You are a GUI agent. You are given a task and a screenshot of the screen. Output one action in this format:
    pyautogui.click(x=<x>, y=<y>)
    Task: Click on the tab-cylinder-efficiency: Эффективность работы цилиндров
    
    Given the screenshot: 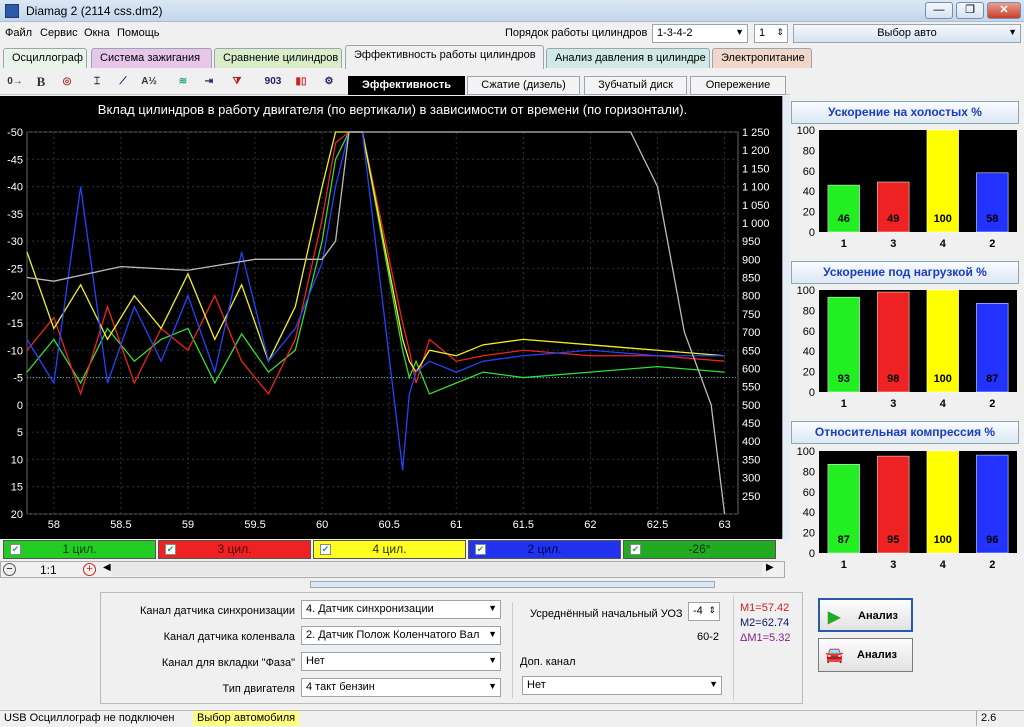 What is the action you would take?
    pyautogui.click(x=444, y=57)
    